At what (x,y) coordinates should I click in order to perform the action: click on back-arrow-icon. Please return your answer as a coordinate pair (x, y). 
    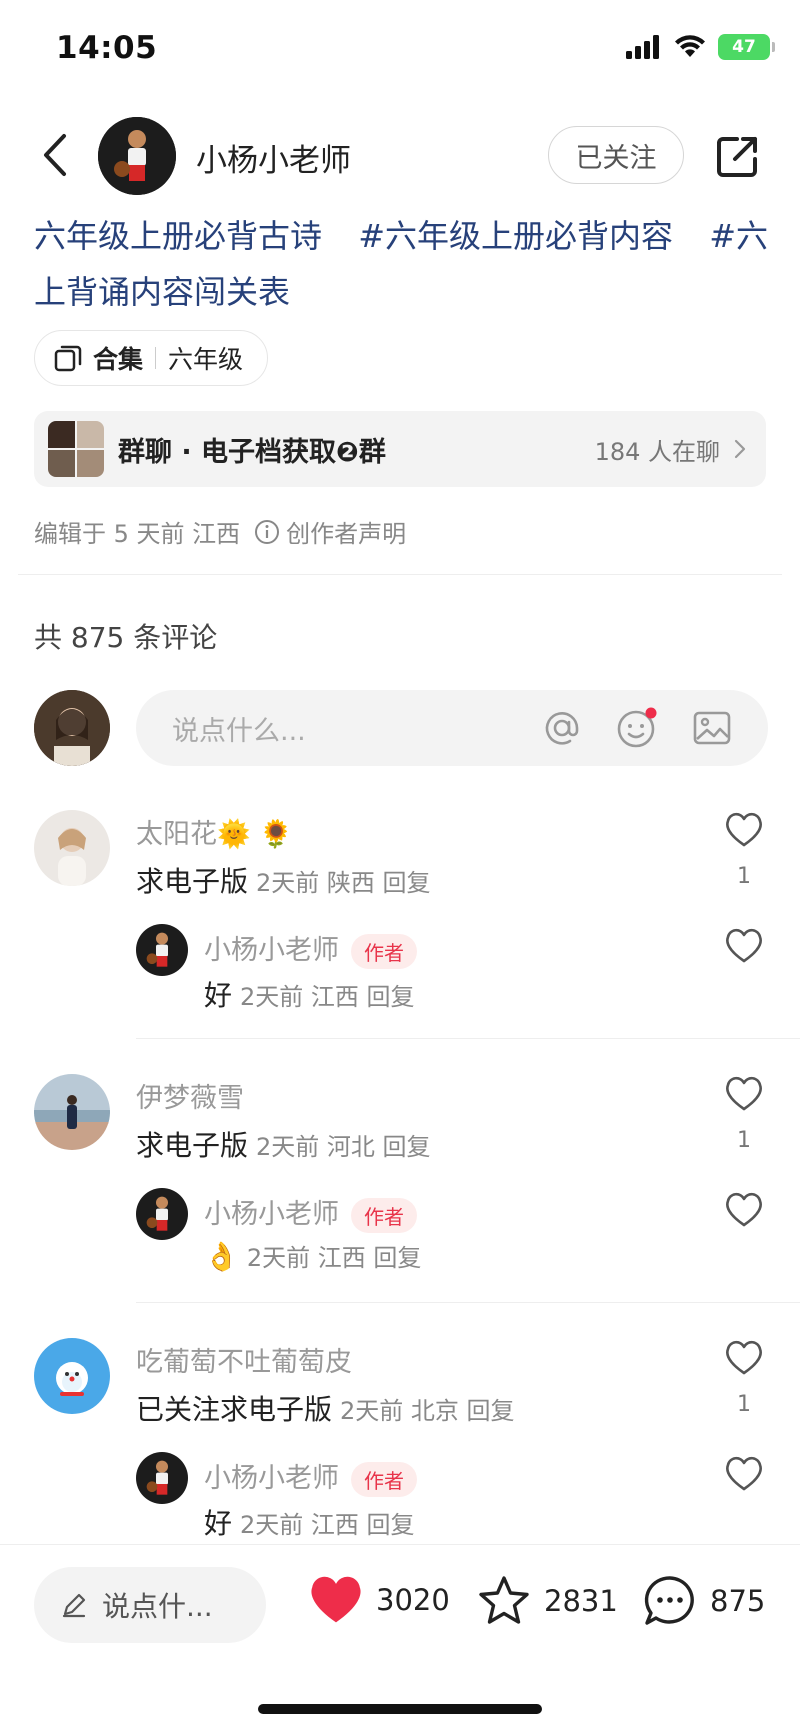
    Looking at the image, I should click on (56, 155).